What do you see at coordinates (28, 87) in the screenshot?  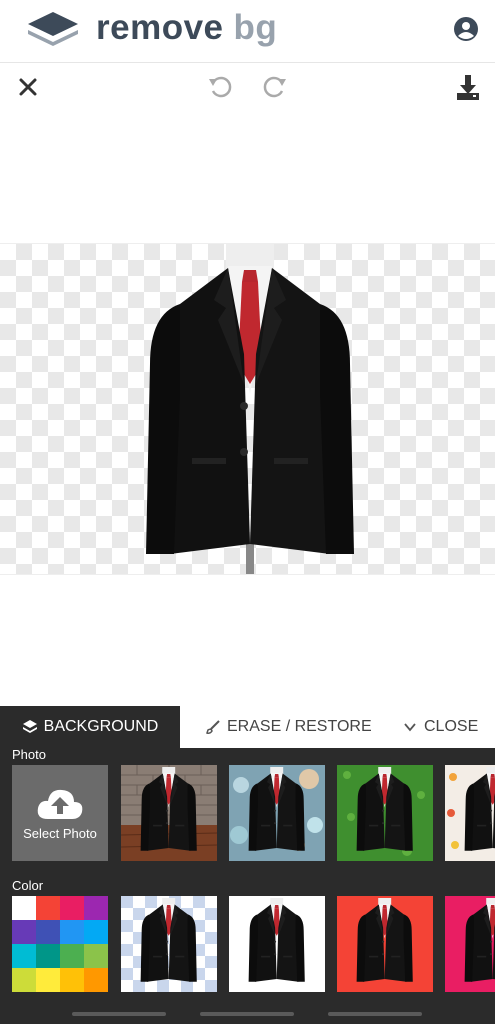 I see `close-icon` at bounding box center [28, 87].